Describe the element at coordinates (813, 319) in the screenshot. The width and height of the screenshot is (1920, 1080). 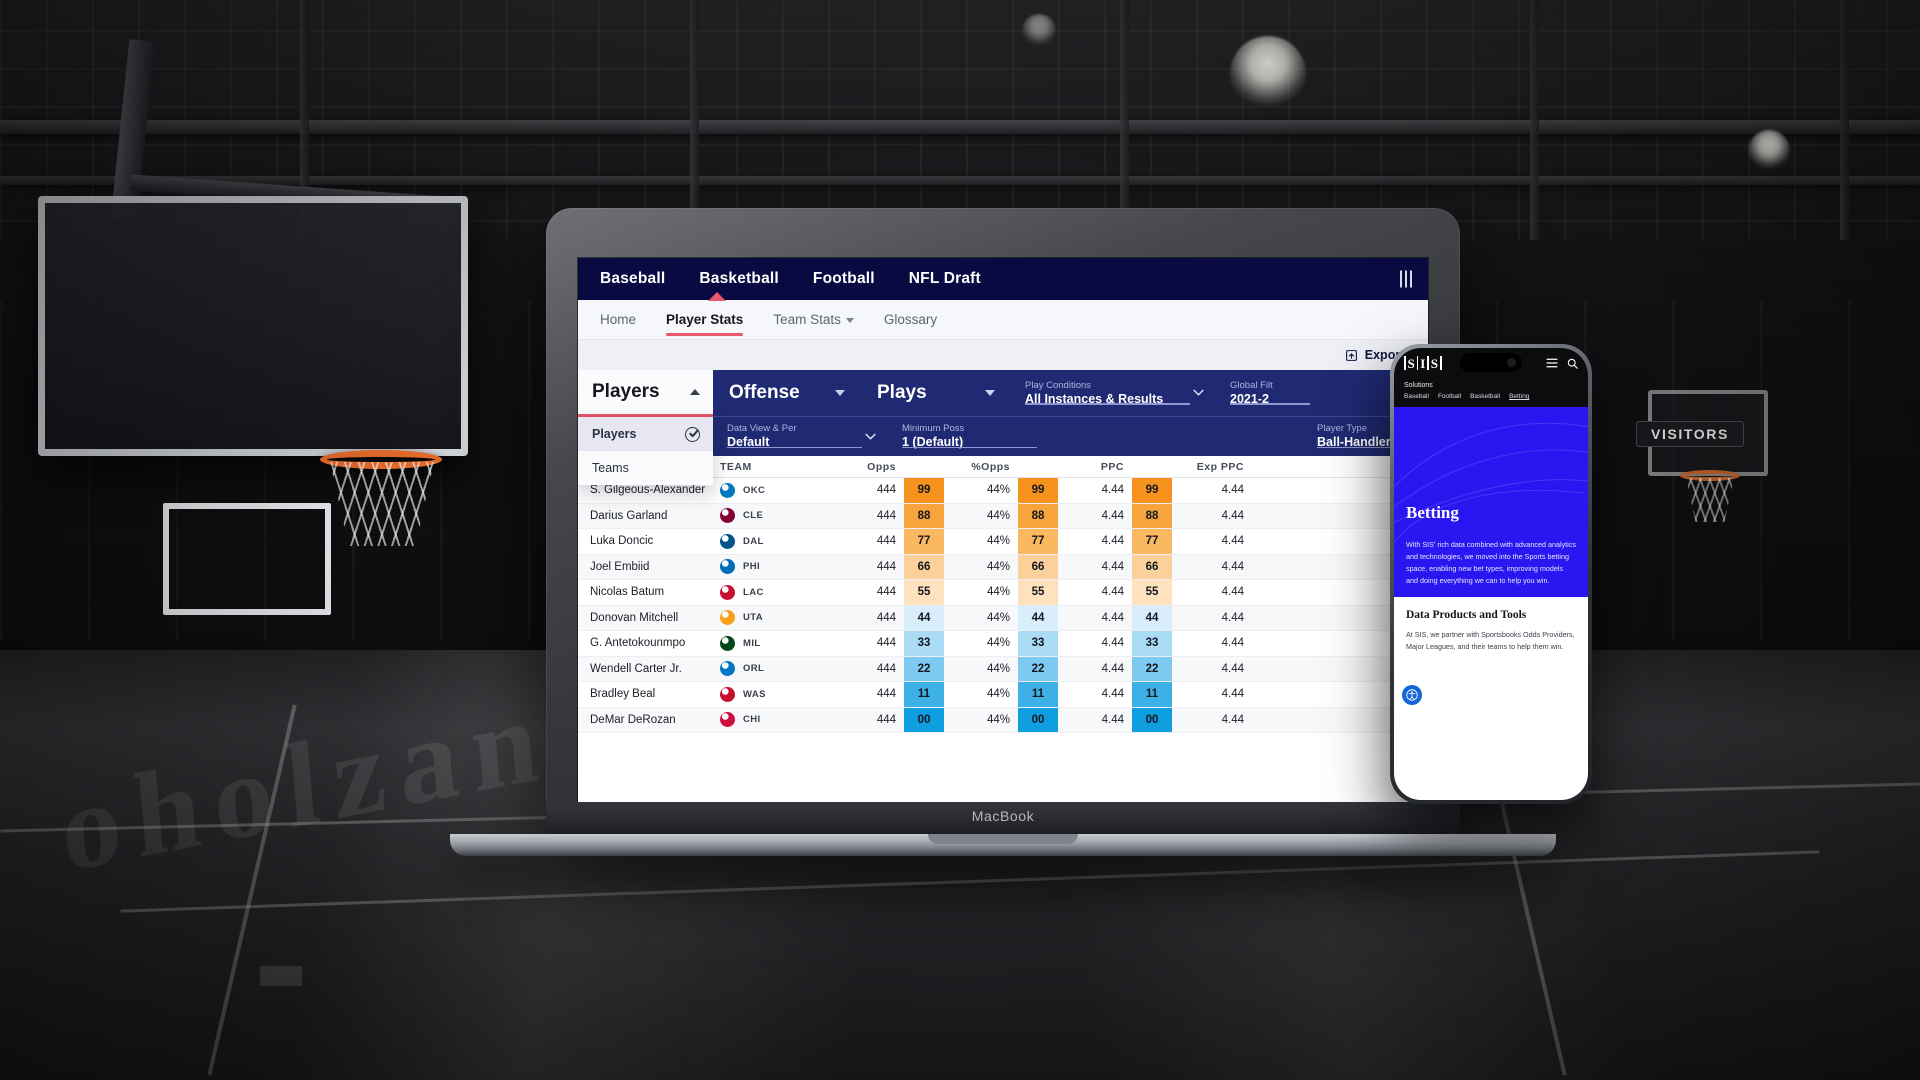
I see `subnav-item-team-stats: Team Stats` at that location.